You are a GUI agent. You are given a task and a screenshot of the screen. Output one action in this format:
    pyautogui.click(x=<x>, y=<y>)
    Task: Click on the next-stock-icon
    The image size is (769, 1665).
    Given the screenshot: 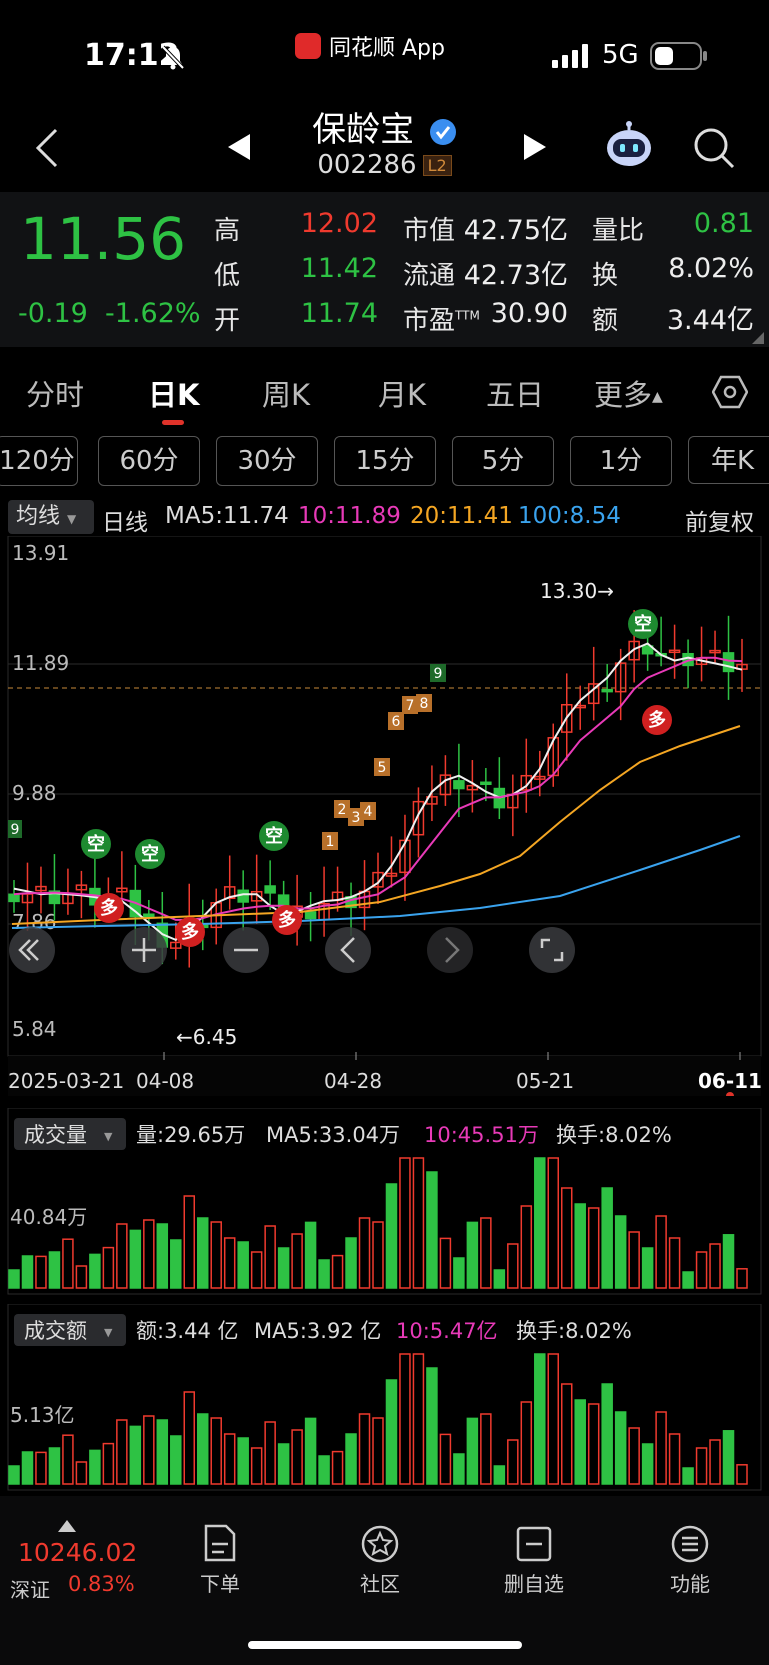 What is the action you would take?
    pyautogui.click(x=535, y=147)
    